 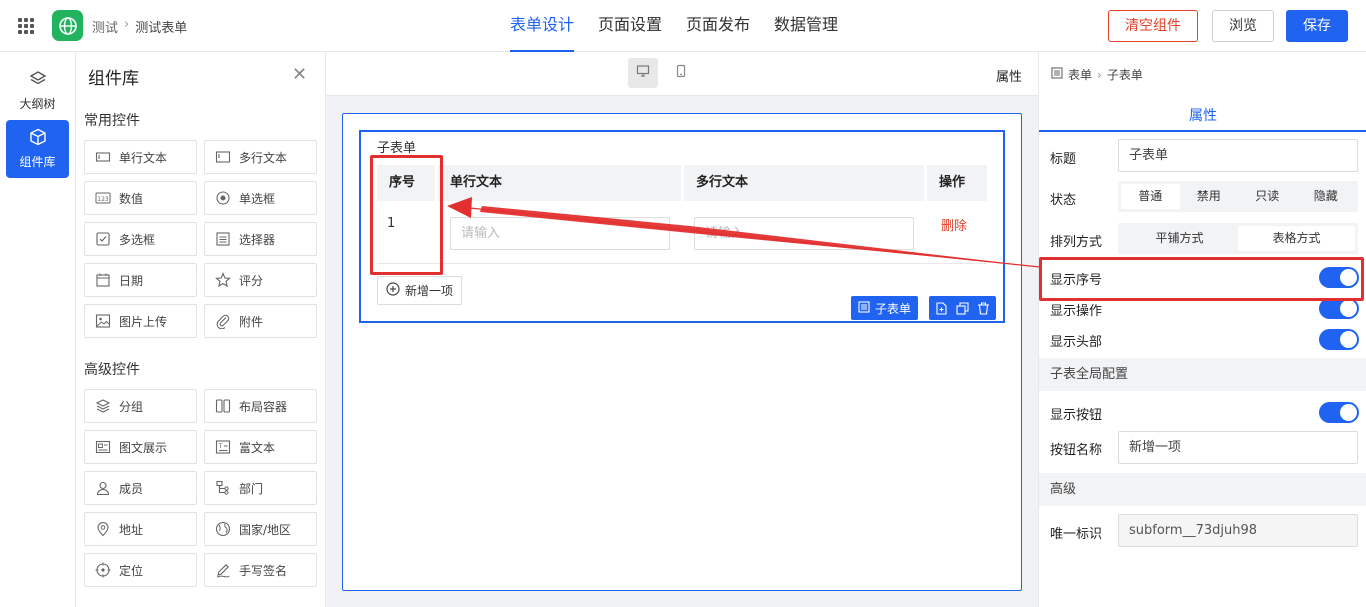 What do you see at coordinates (429, 291) in the screenshot?
I see `add-row-label: 新增一项` at bounding box center [429, 291].